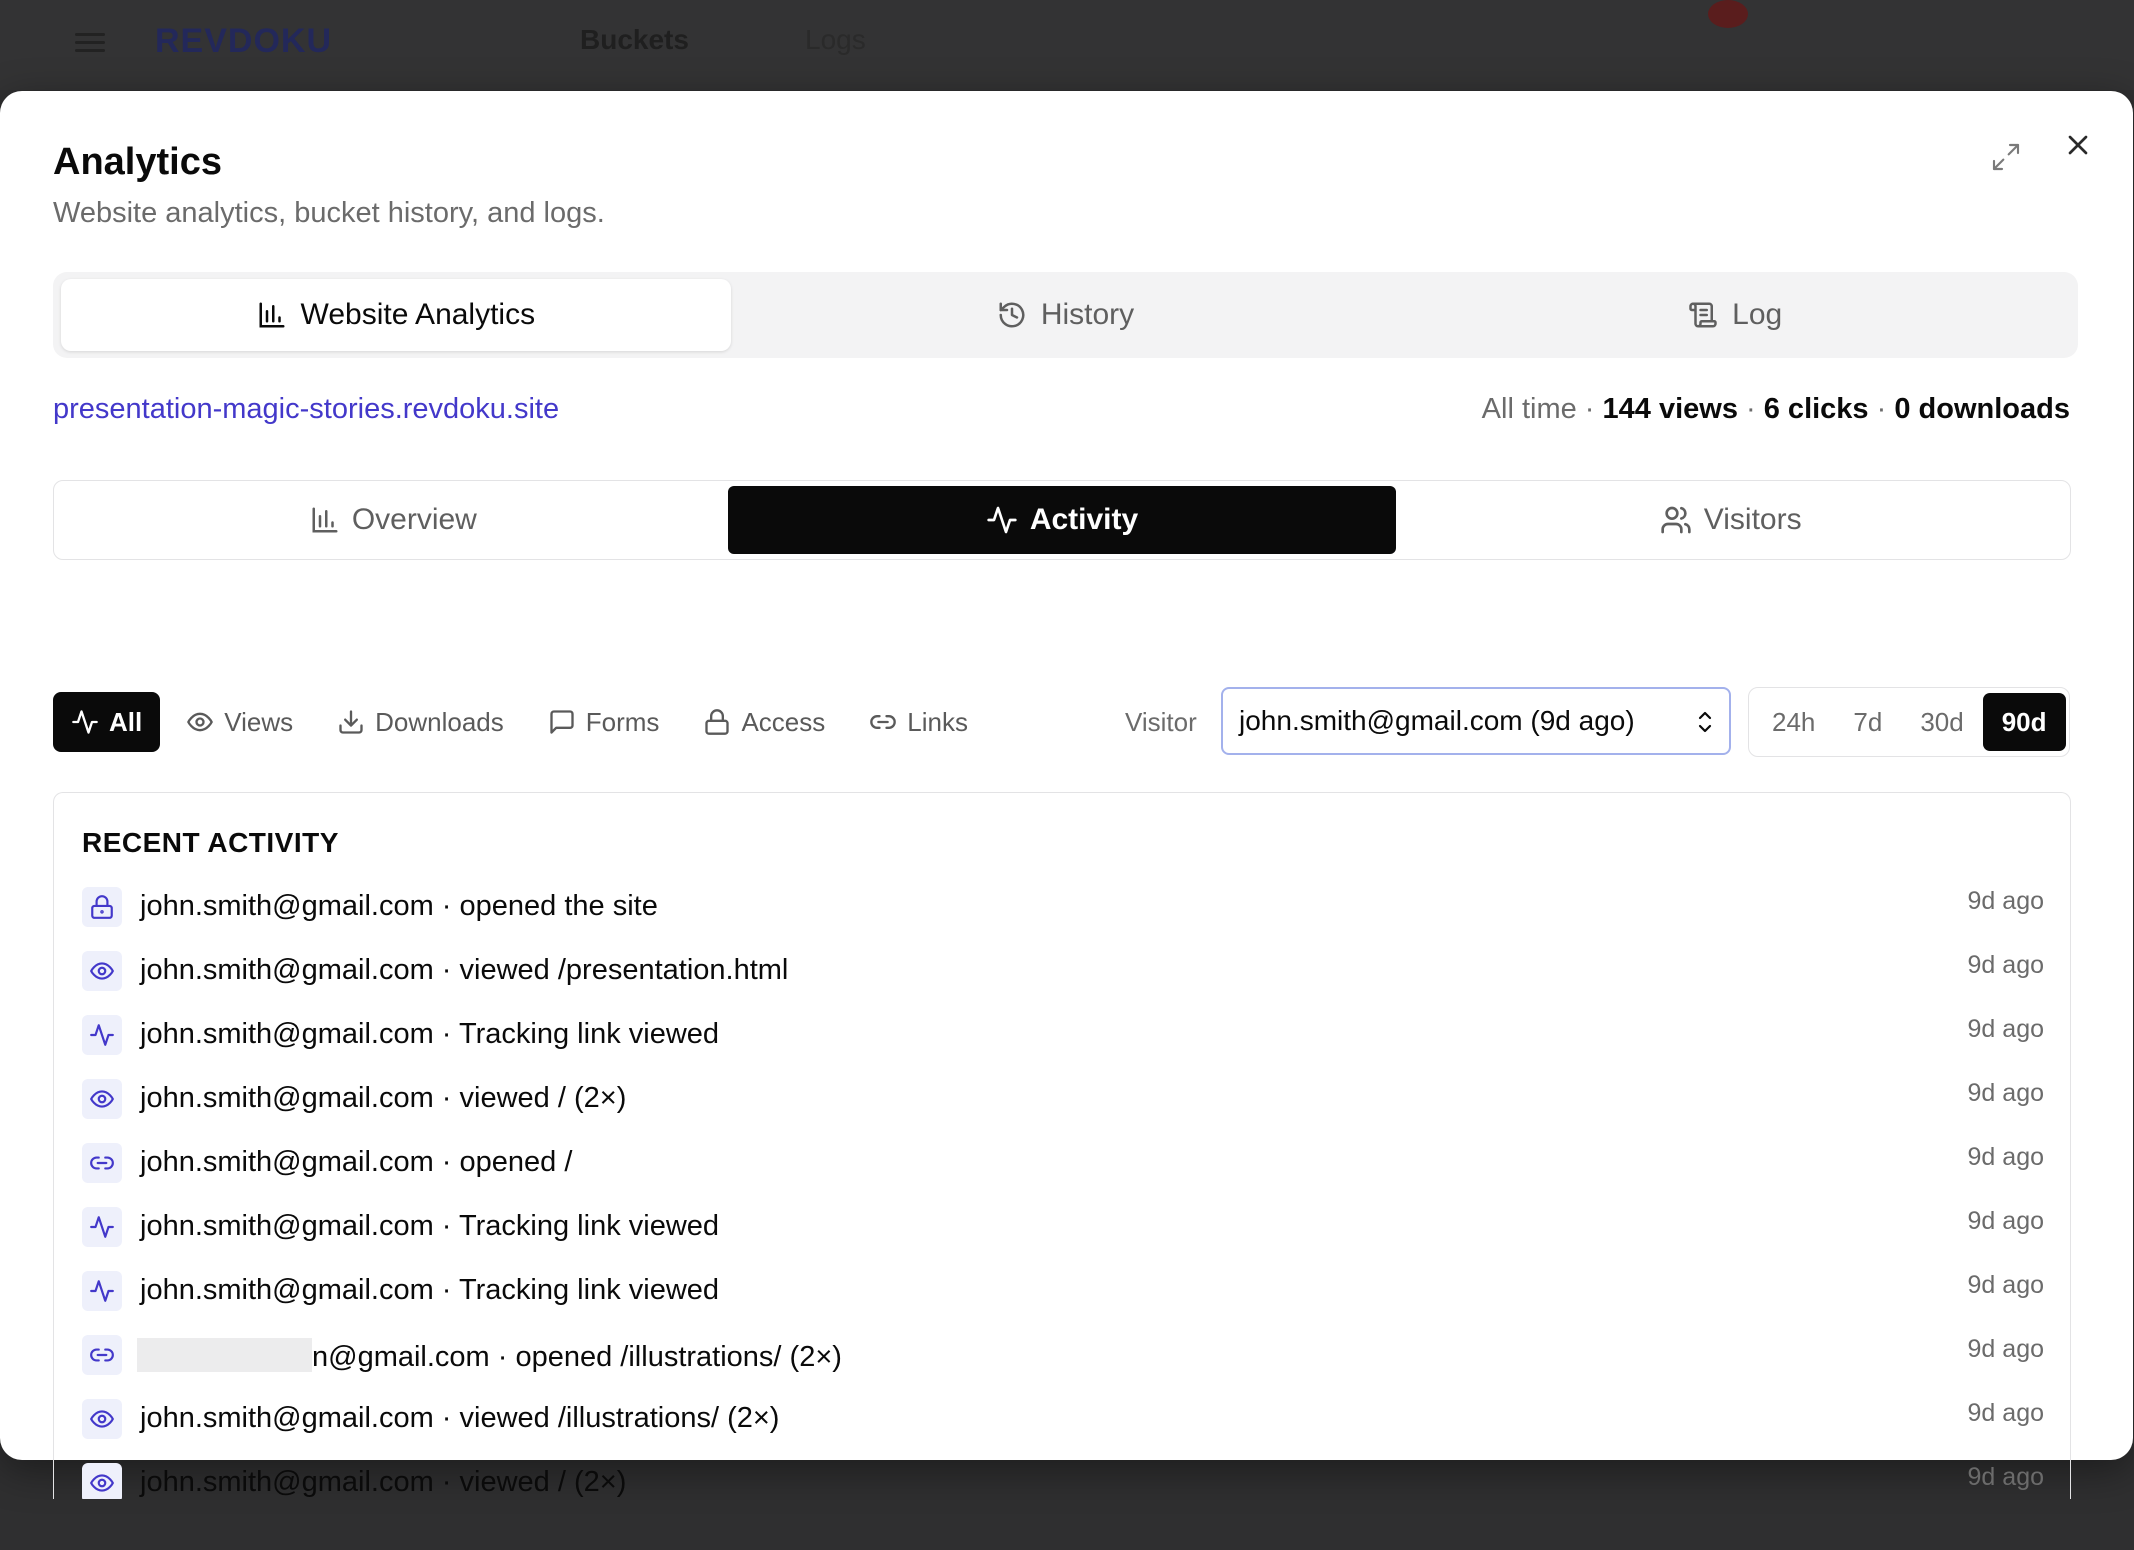 The width and height of the screenshot is (2134, 1550). I want to click on range-90d: 90d, so click(2024, 722).